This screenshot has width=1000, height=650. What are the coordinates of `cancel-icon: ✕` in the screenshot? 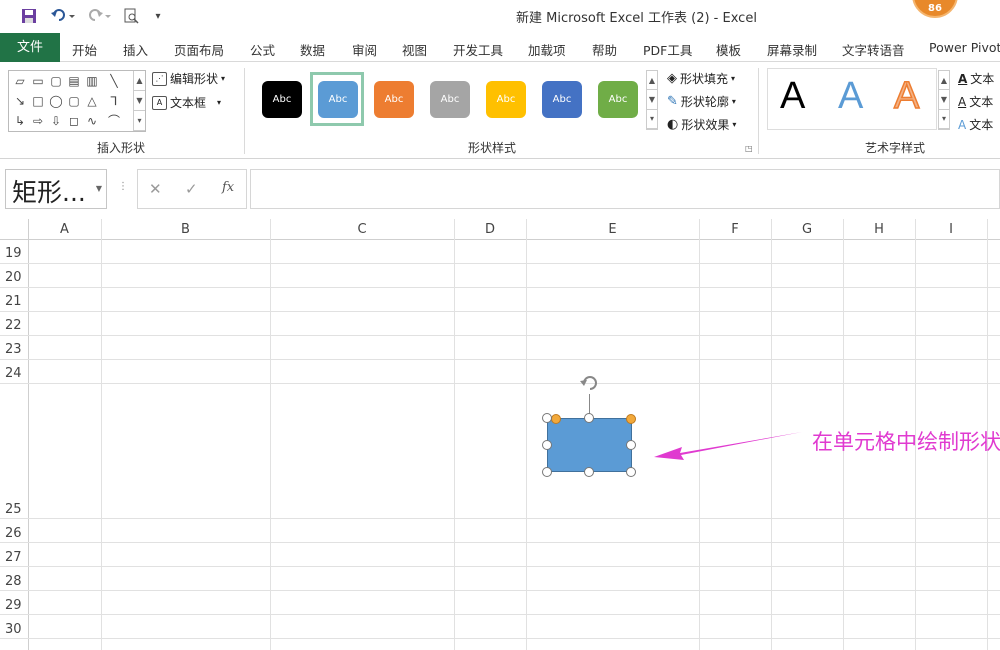 It's located at (155, 189).